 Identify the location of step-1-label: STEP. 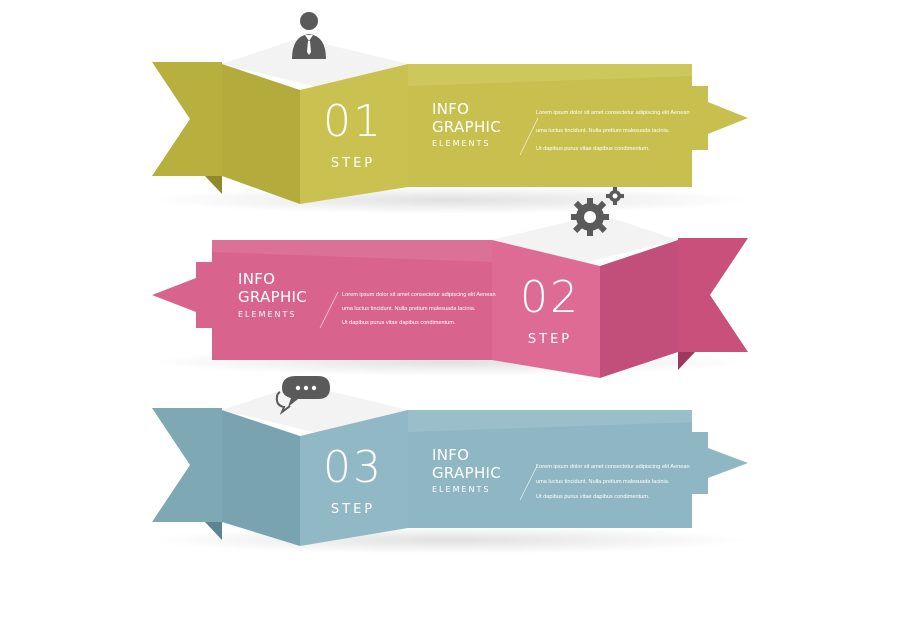
(353, 163).